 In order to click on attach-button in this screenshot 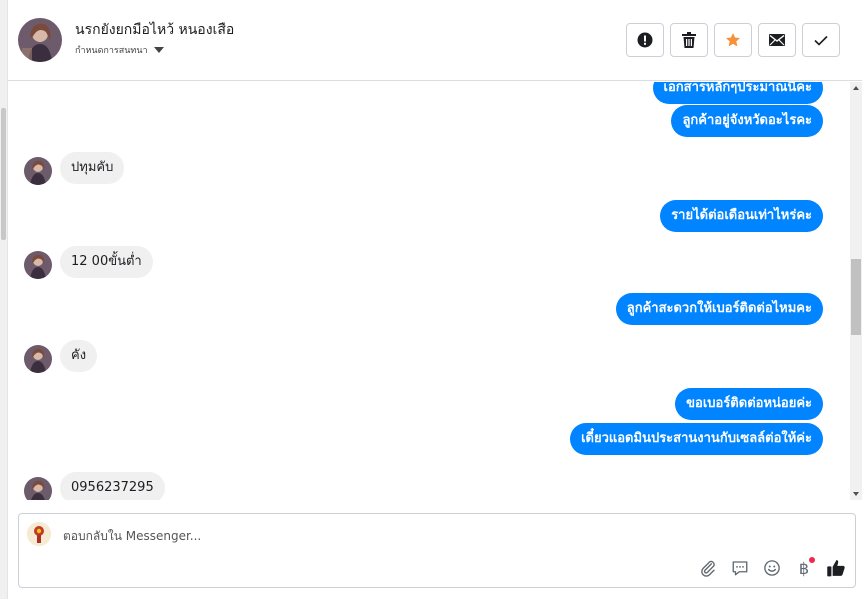, I will do `click(708, 568)`.